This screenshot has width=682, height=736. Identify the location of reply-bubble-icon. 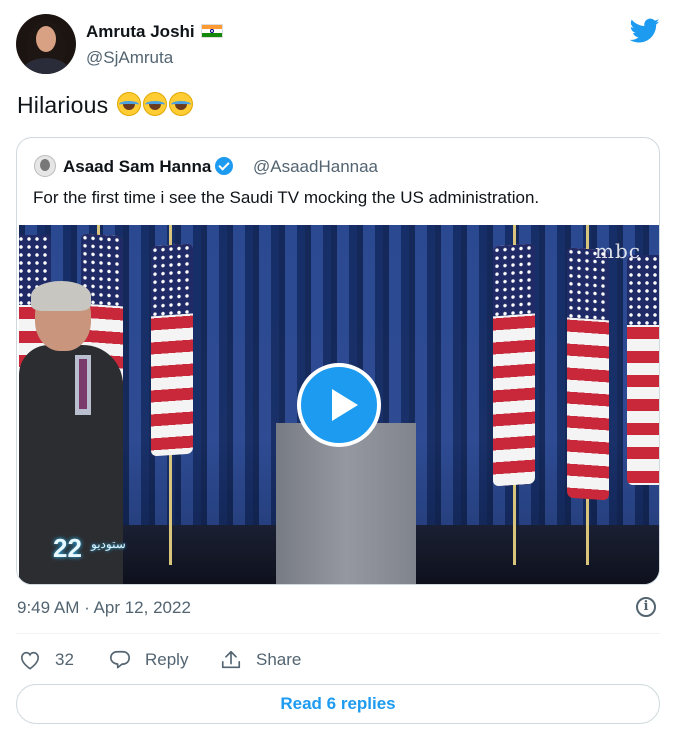
(120, 660).